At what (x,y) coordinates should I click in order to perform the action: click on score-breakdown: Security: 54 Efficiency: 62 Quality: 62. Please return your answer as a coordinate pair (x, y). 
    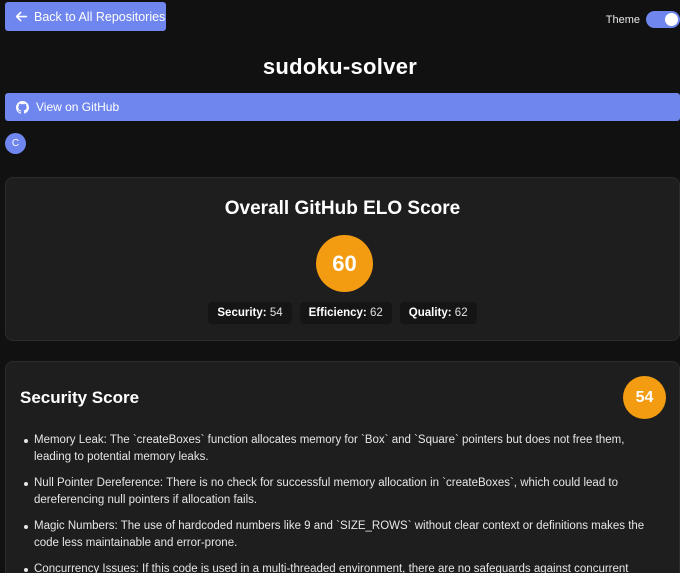
    Looking at the image, I should click on (342, 313).